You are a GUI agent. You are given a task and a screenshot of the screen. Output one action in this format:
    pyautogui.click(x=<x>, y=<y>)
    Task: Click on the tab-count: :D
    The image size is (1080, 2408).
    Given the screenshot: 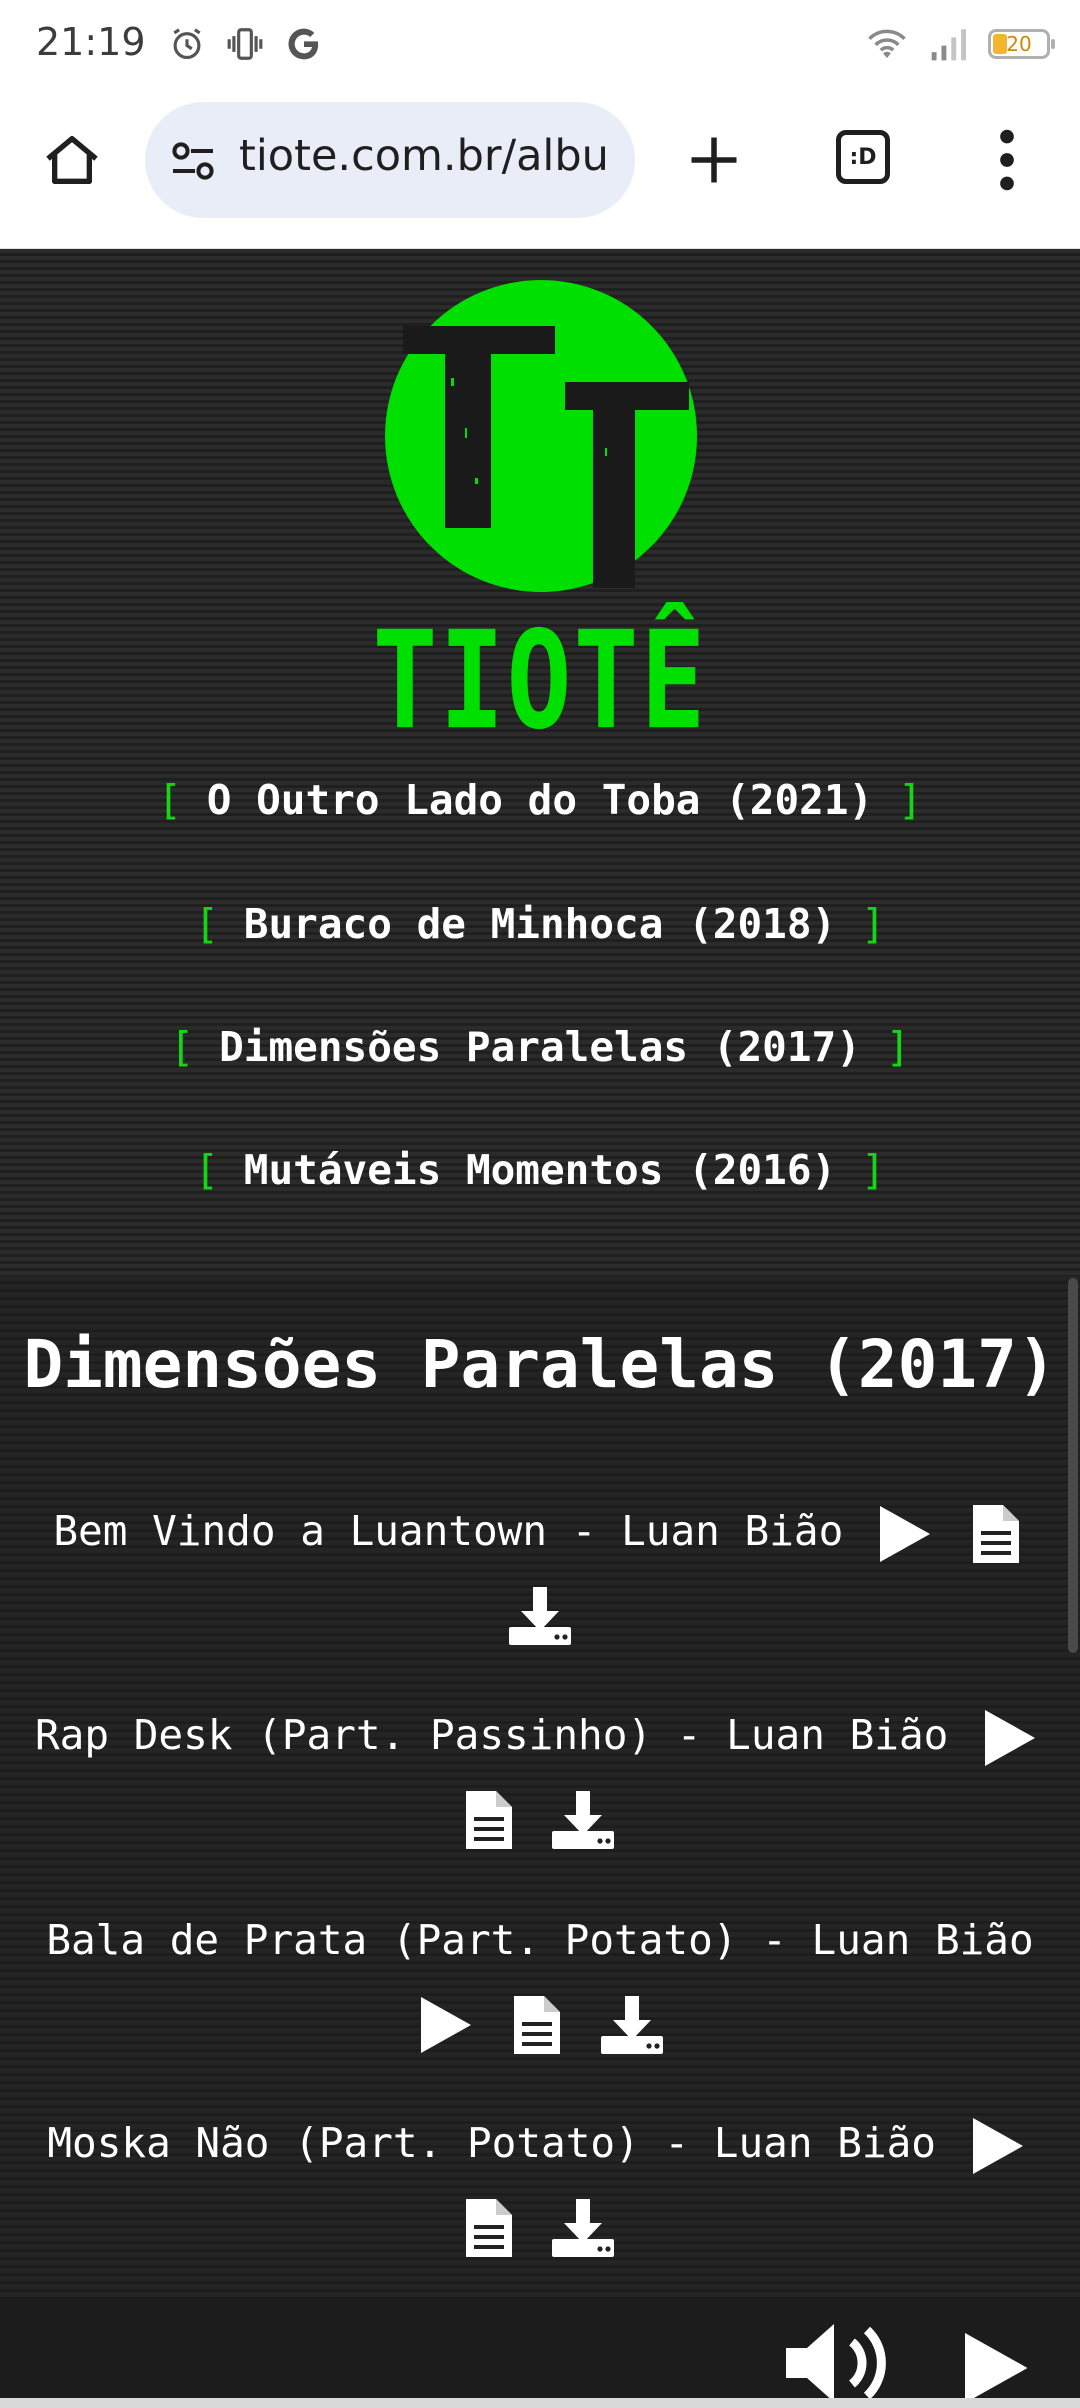 What is the action you would take?
    pyautogui.click(x=863, y=157)
    